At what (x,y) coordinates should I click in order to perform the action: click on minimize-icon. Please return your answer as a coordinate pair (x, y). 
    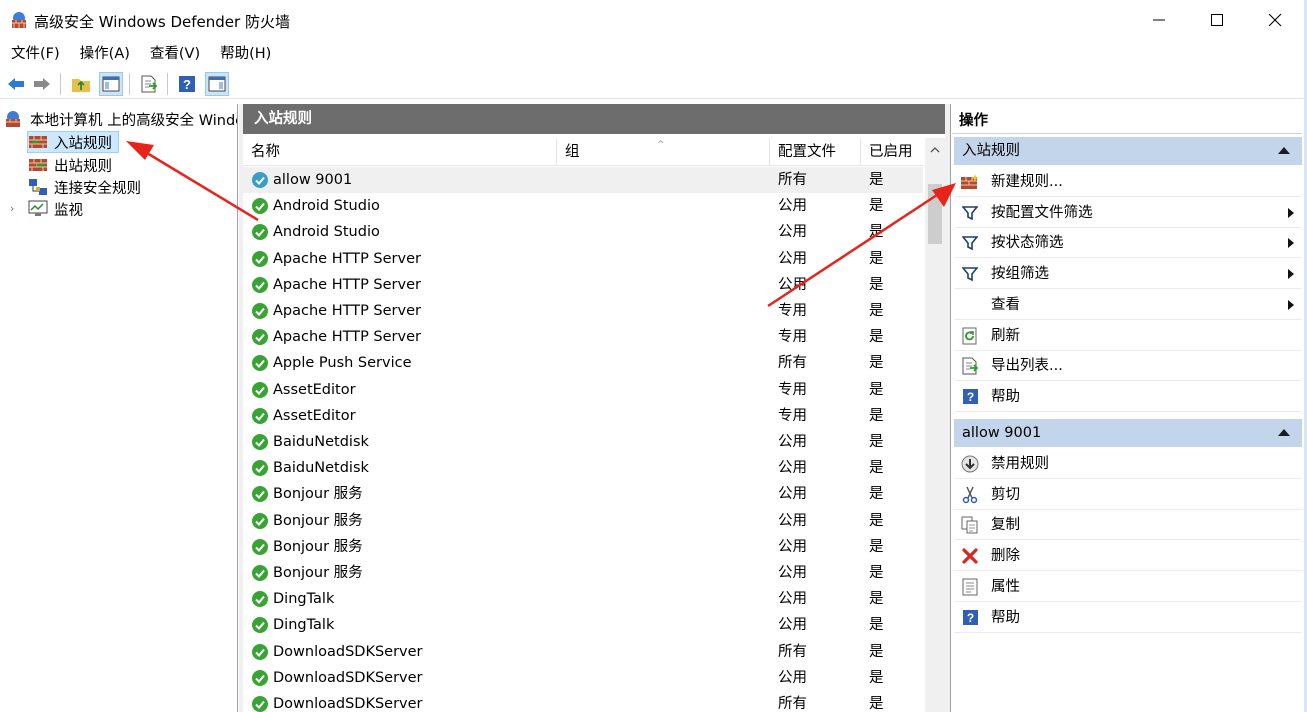
    Looking at the image, I should click on (1159, 20).